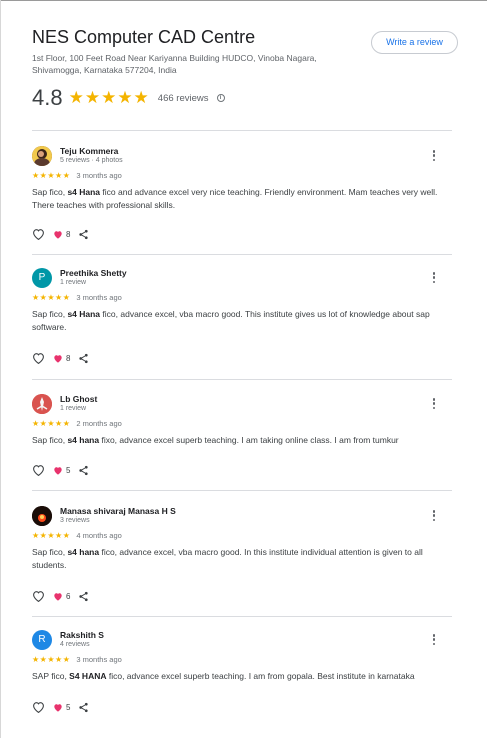 This screenshot has height=738, width=487. I want to click on rating-stars-icon: ★★★★★, so click(109, 97).